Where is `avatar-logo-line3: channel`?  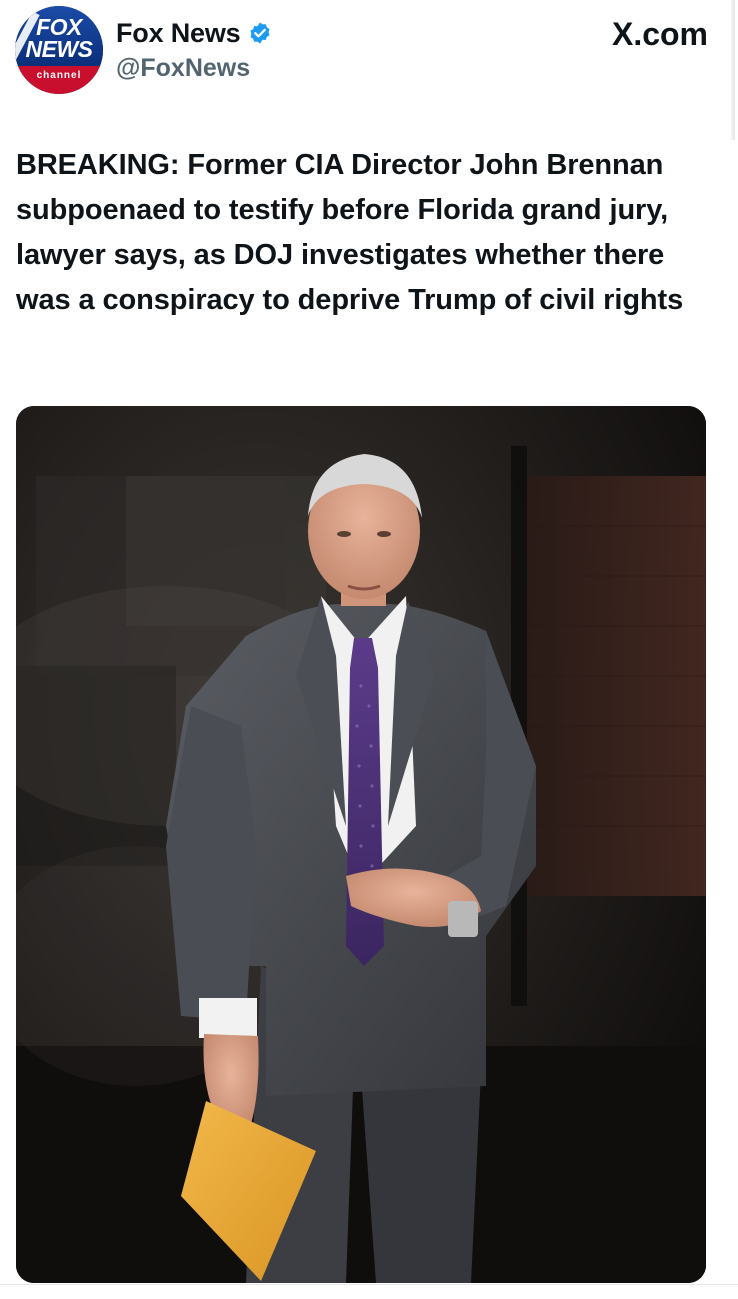
avatar-logo-line3: channel is located at coordinates (59, 75).